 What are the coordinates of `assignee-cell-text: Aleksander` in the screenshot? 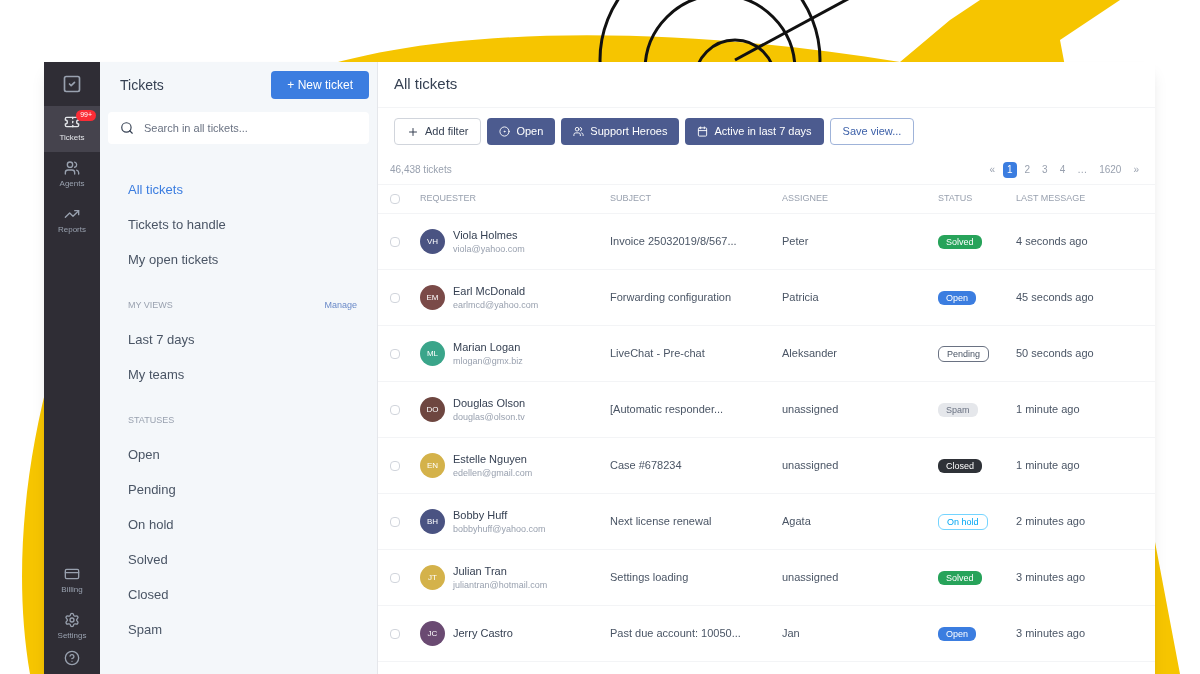 It's located at (810, 354).